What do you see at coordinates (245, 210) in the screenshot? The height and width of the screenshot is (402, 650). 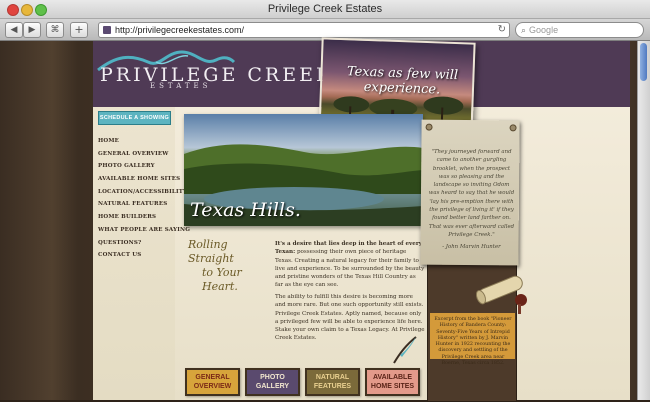 I see `photo-caption: Texas Hills.` at bounding box center [245, 210].